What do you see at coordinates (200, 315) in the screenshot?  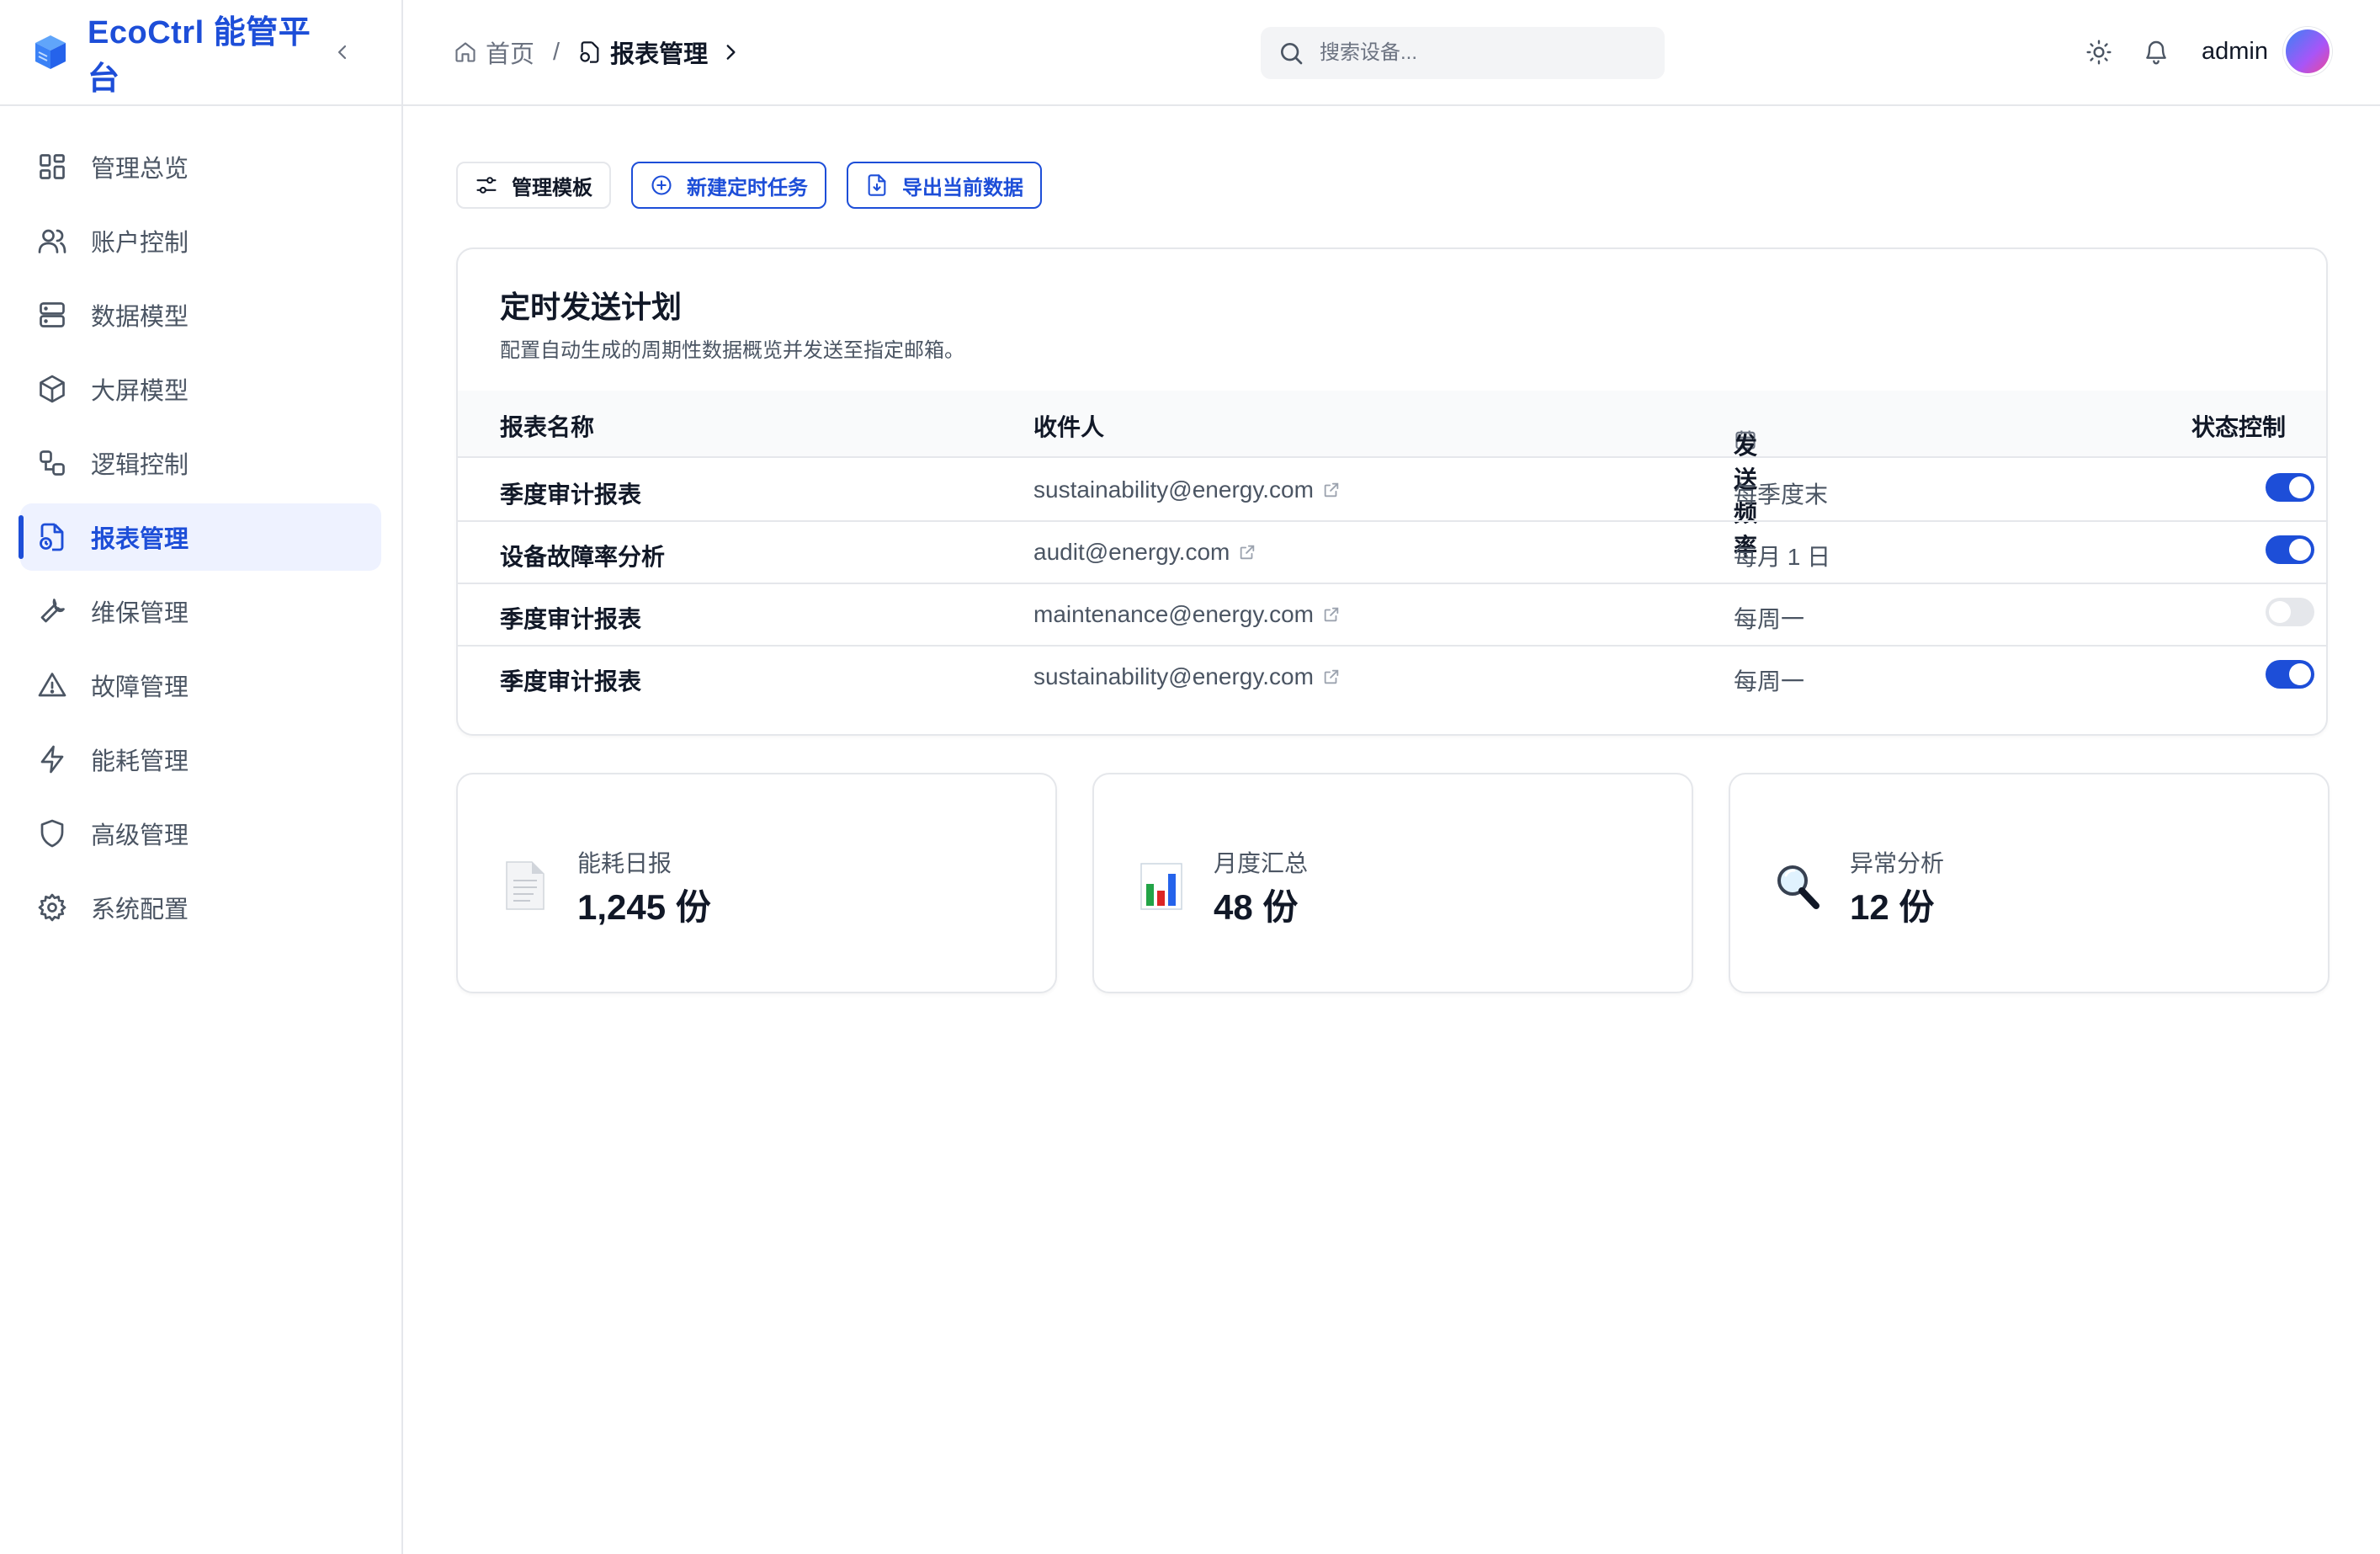 I see `sidebar-item-data-model: 数据模型` at bounding box center [200, 315].